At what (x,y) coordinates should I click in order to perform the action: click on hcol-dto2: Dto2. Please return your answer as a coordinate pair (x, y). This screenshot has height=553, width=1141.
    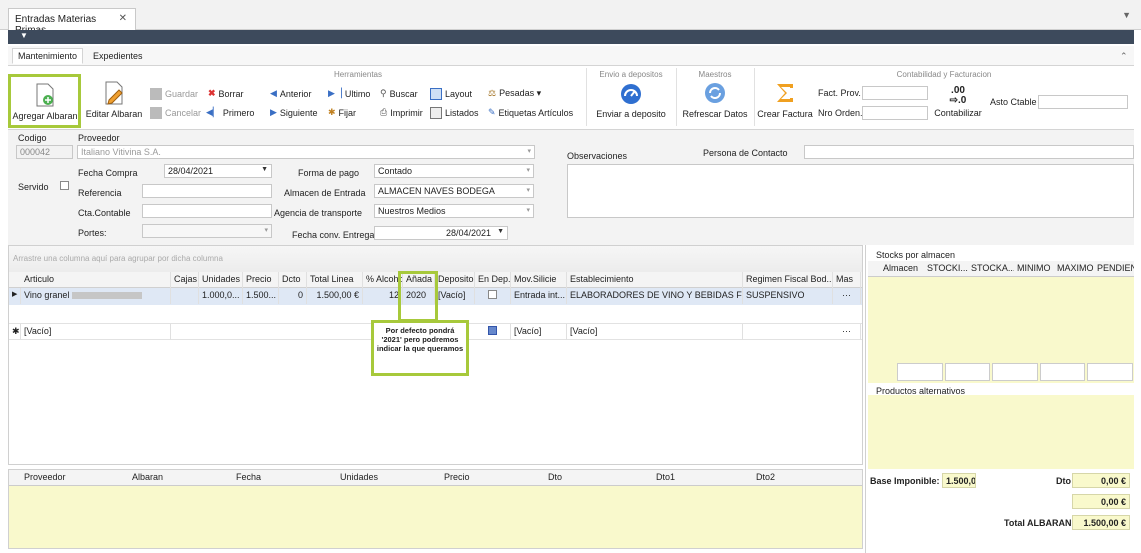
    Looking at the image, I should click on (803, 478).